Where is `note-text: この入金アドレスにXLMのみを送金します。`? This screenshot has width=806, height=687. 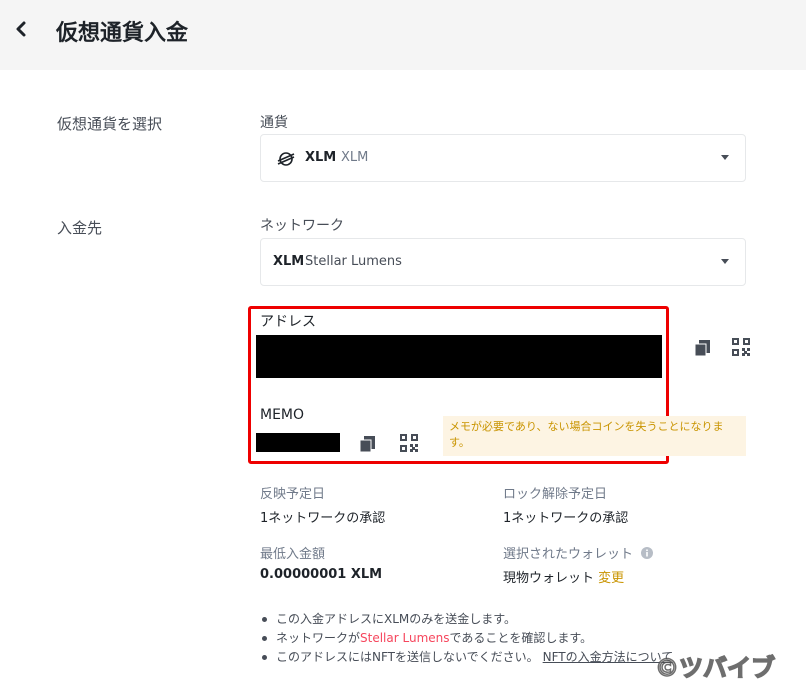
note-text: この入金アドレスにXLMのみを送金します。 is located at coordinates (396, 619).